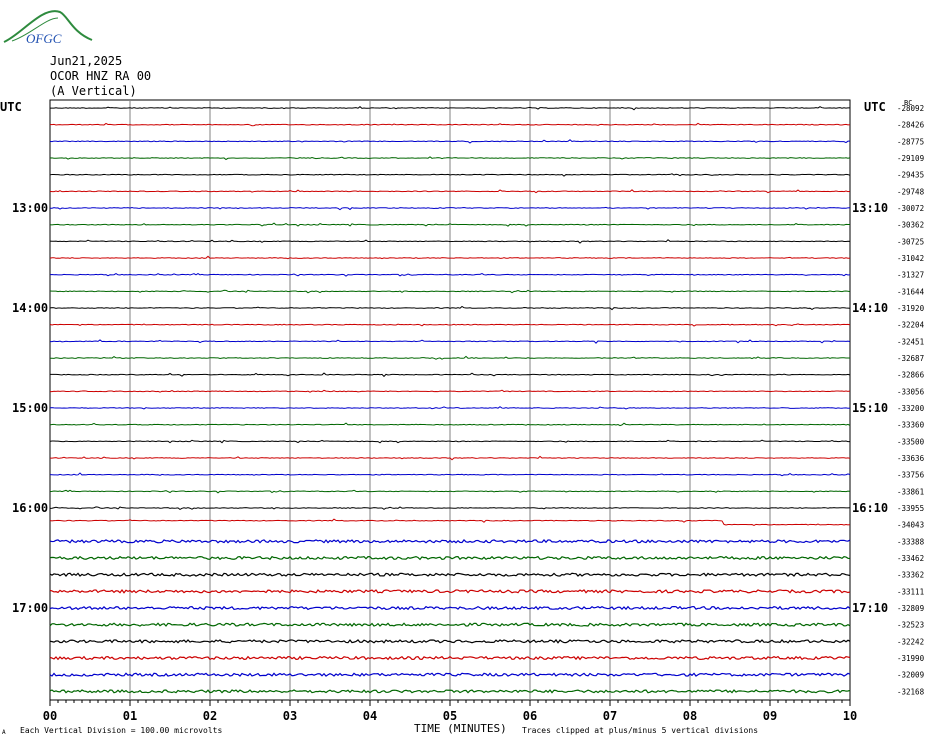  I want to click on trace-offset-label: -33636, so click(911, 458).